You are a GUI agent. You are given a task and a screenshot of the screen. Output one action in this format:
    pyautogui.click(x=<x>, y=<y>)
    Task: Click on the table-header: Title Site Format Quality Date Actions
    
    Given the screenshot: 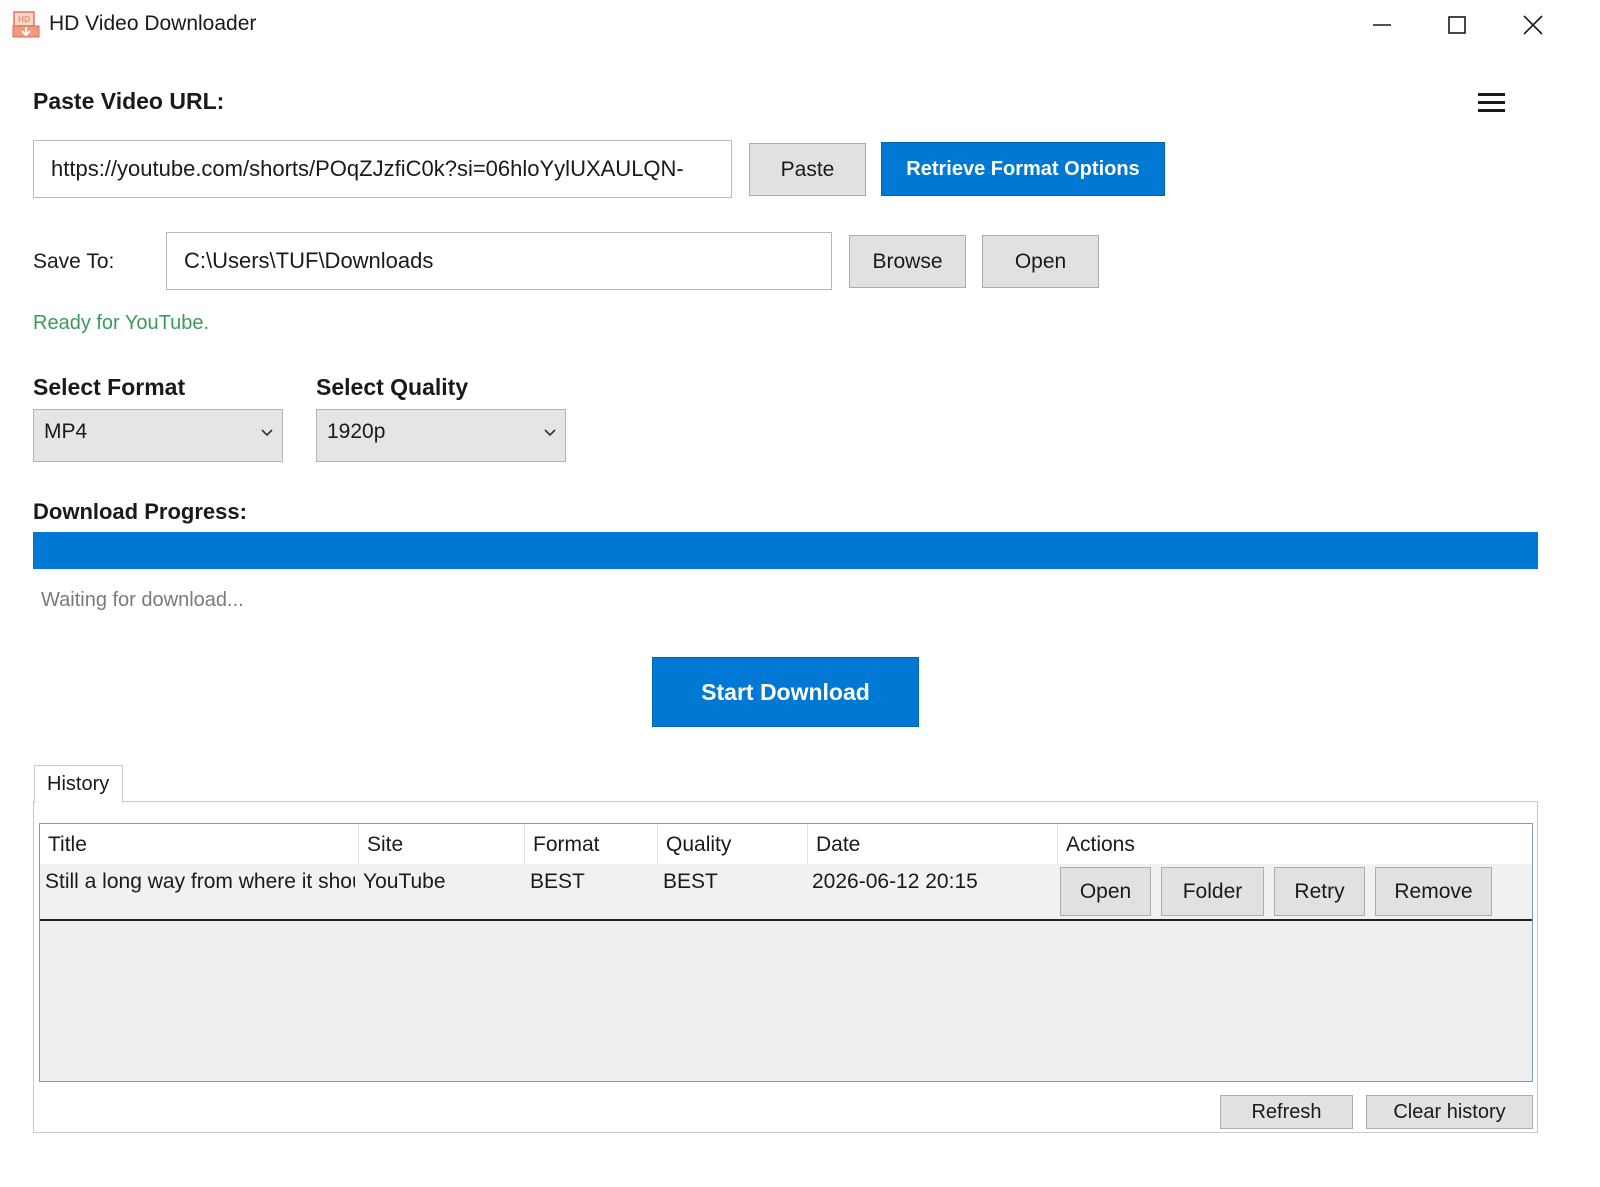 What is the action you would take?
    pyautogui.click(x=786, y=844)
    